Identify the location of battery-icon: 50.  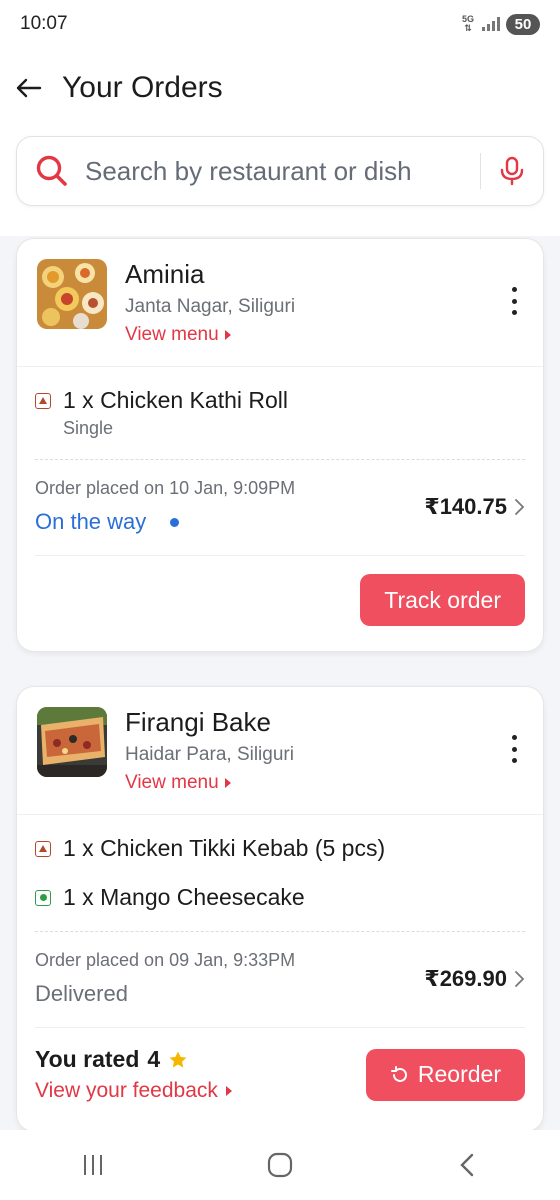
(523, 24).